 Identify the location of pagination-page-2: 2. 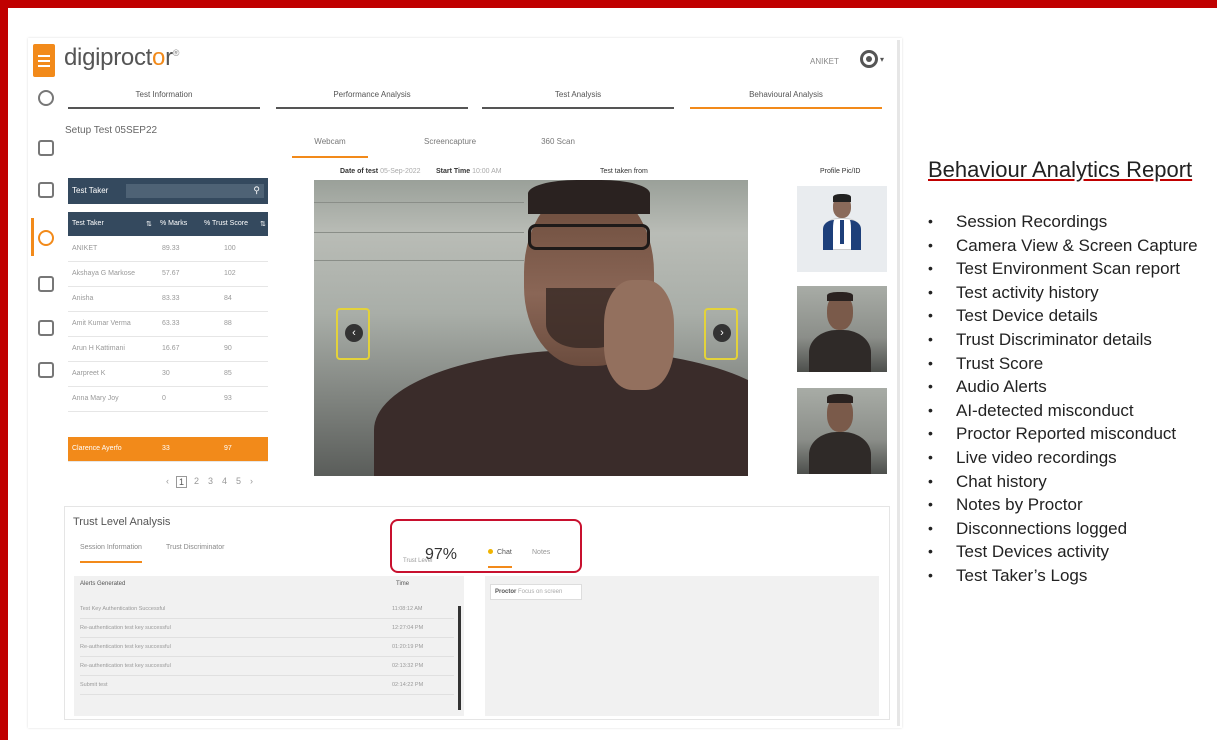
(196, 481).